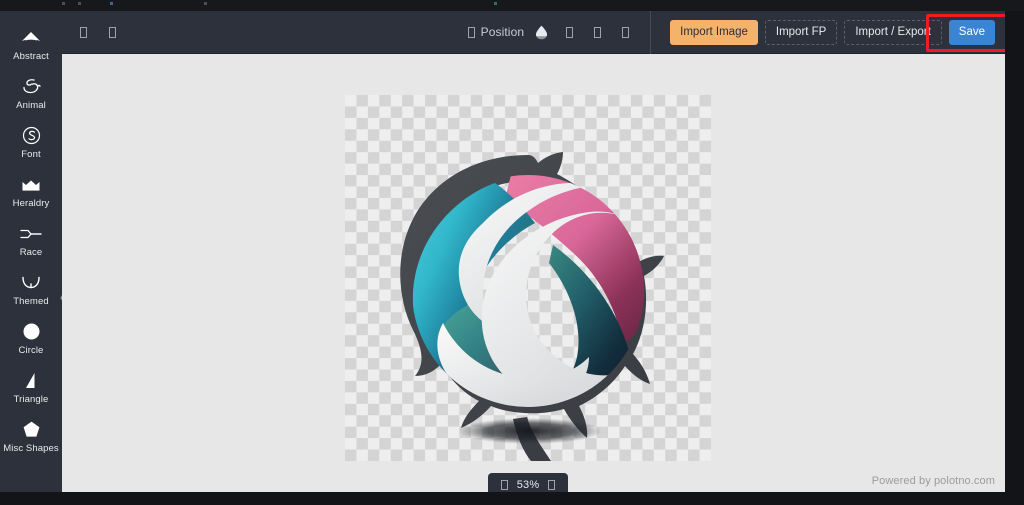 This screenshot has width=1024, height=505. I want to click on browser-top-strip, so click(512, 5).